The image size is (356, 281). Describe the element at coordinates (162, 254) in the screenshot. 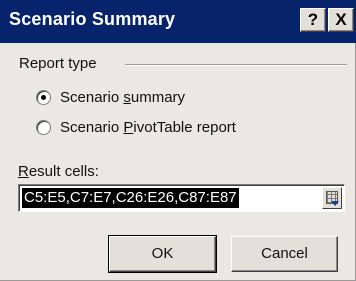

I see `ok-button: OK` at that location.